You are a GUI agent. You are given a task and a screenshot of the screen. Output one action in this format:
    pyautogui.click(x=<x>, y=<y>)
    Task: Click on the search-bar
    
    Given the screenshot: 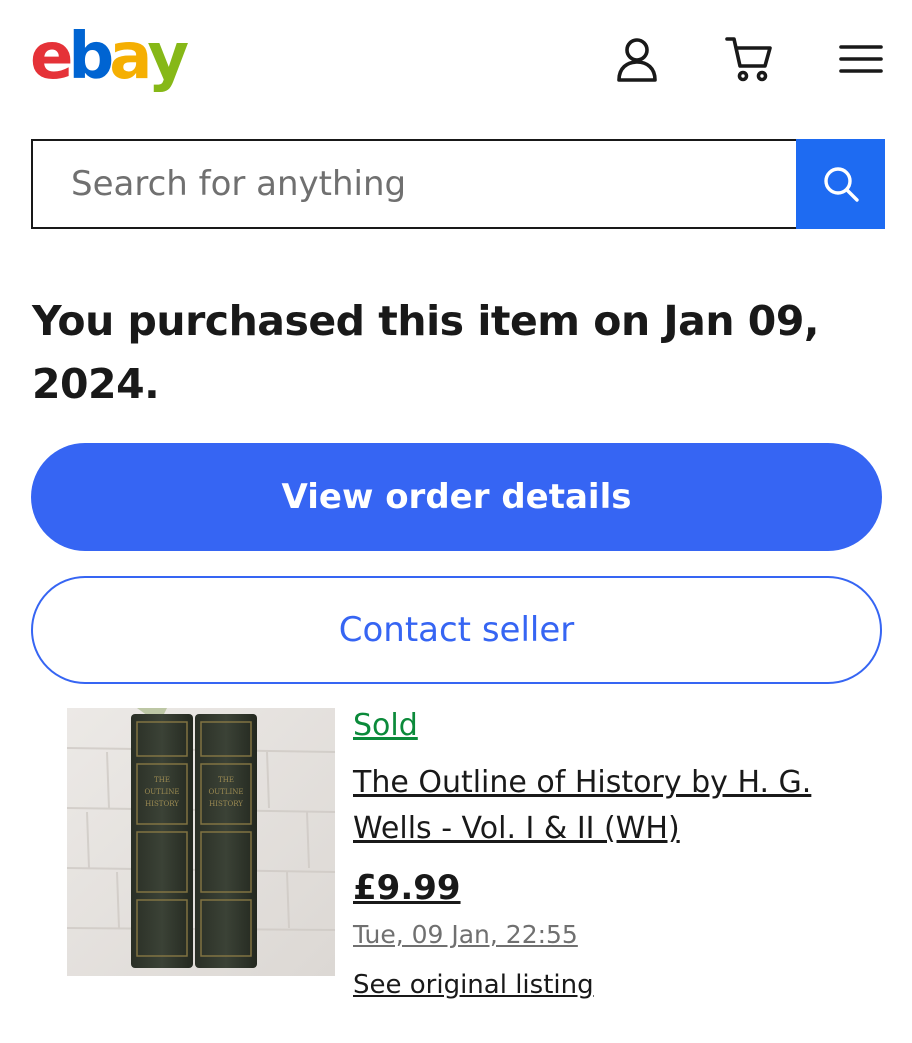 What is the action you would take?
    pyautogui.click(x=458, y=184)
    